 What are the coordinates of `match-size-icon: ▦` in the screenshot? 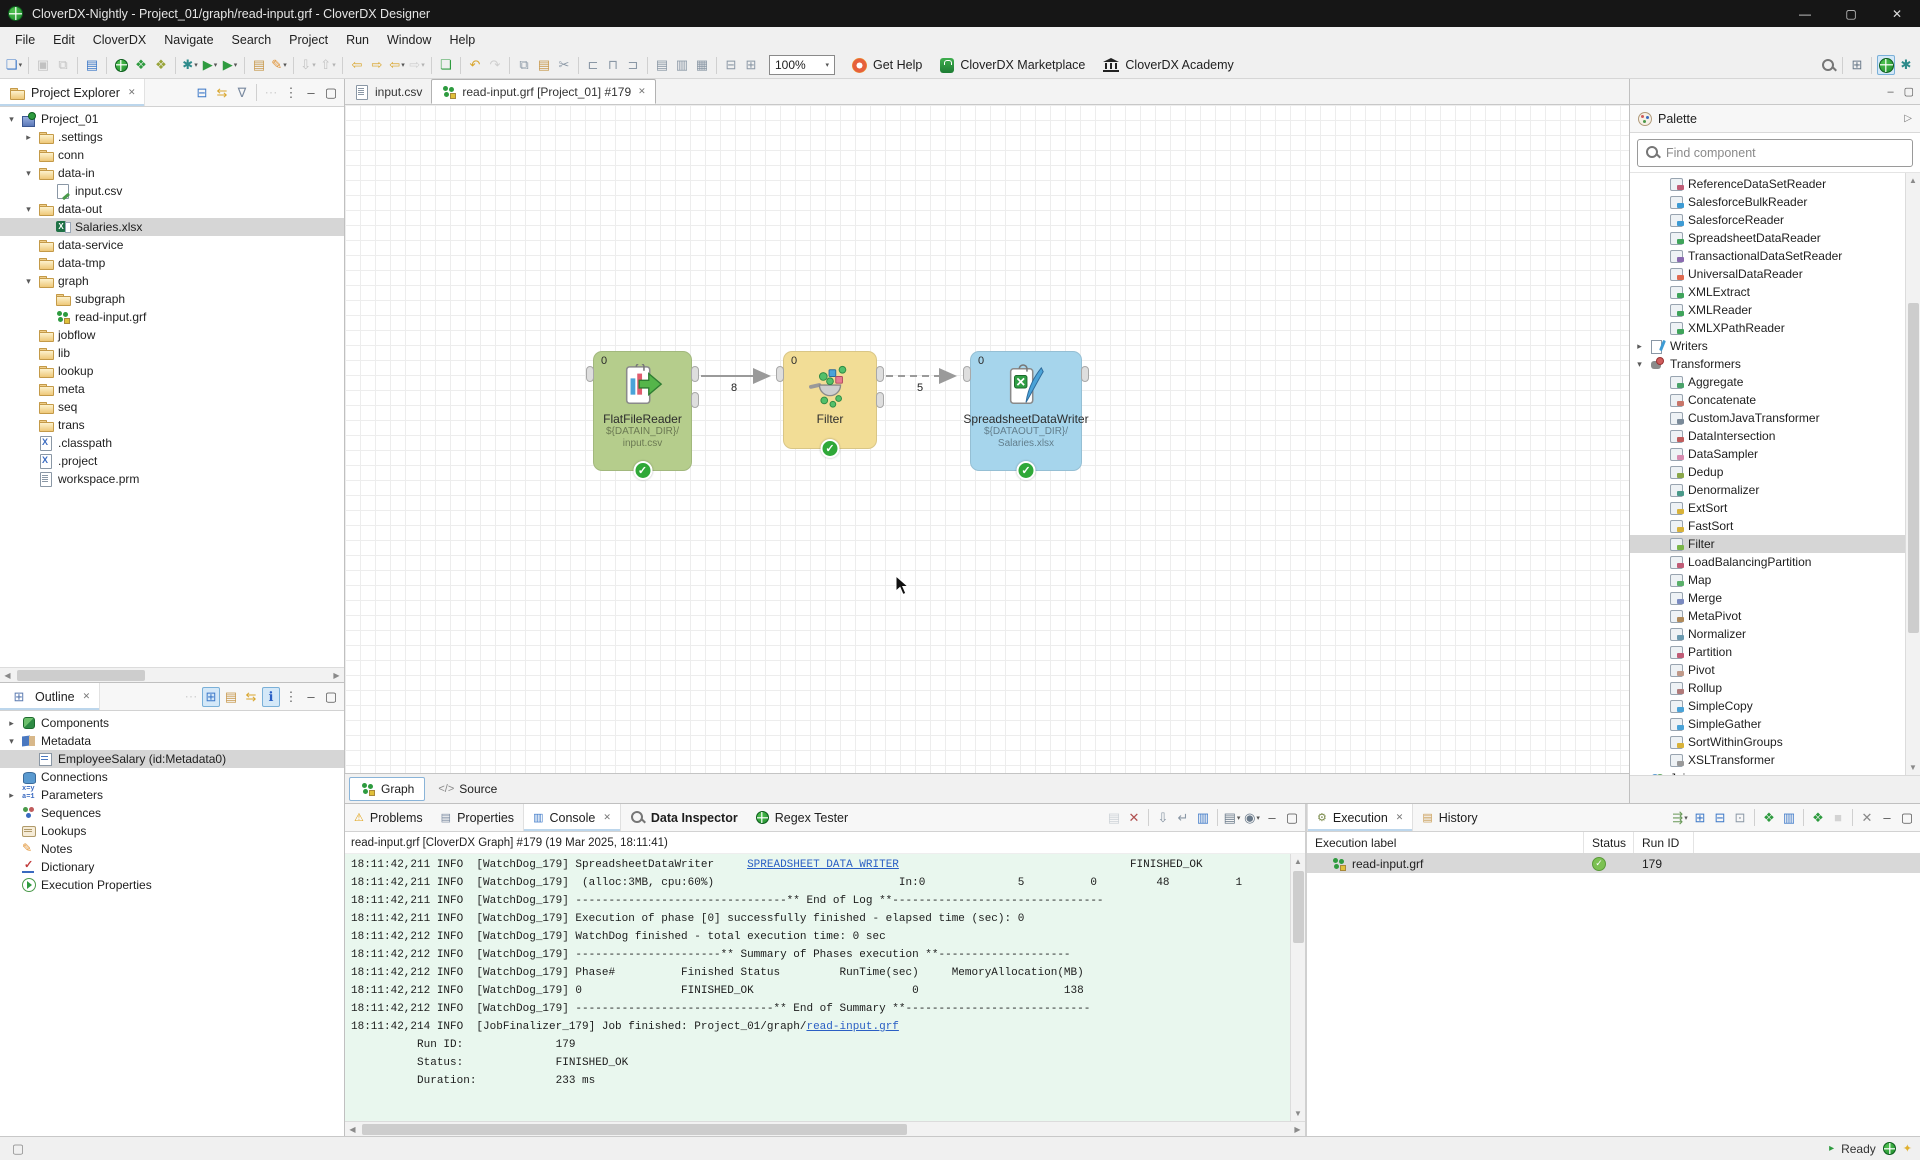 It's located at (702, 65).